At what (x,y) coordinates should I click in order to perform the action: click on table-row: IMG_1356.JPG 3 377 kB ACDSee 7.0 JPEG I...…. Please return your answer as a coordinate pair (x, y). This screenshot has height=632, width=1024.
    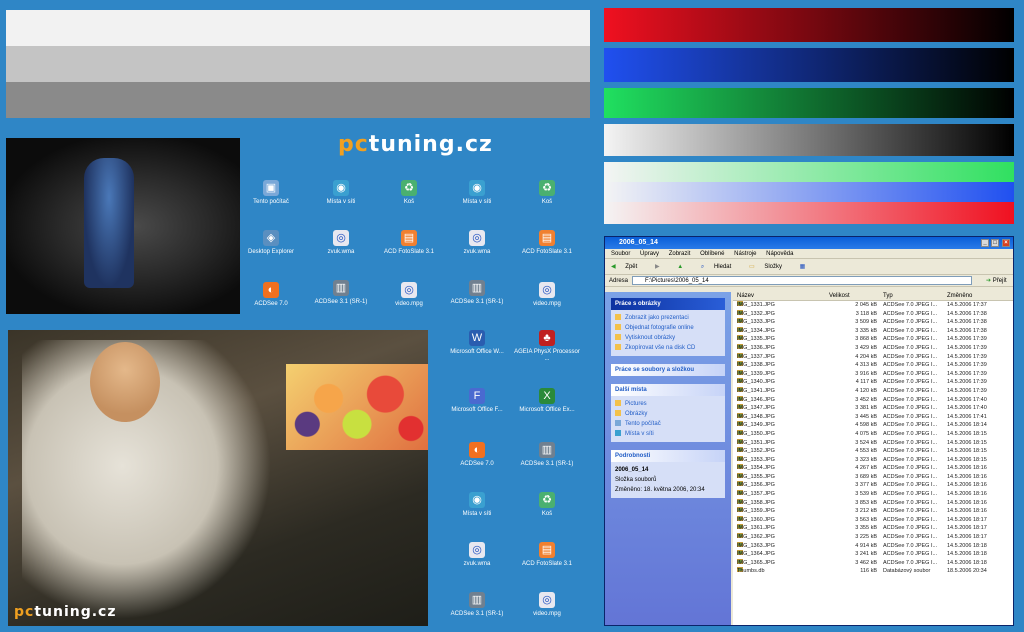
    Looking at the image, I should click on (873, 485).